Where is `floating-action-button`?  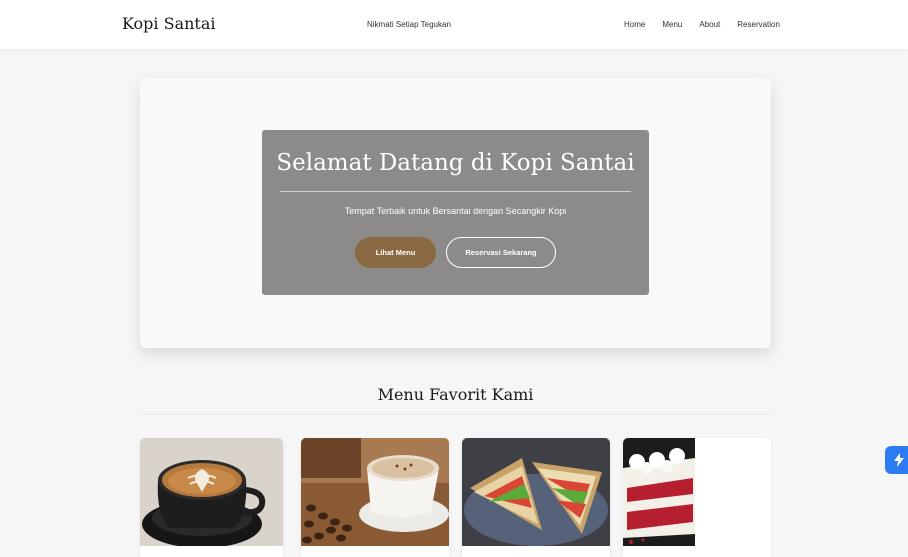
floating-action-button is located at coordinates (896, 460).